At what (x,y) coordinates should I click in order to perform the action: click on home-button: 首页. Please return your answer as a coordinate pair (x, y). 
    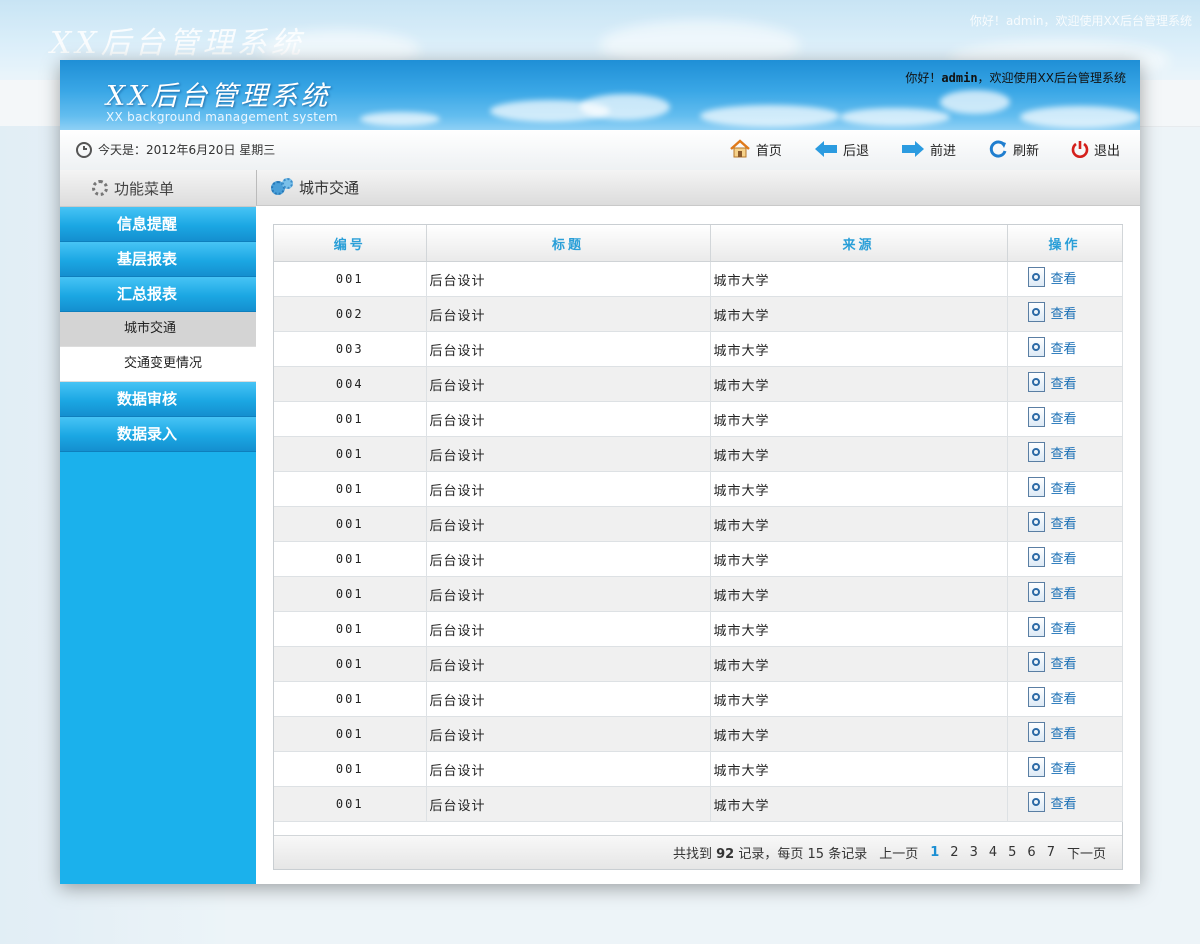
    Looking at the image, I should click on (755, 149).